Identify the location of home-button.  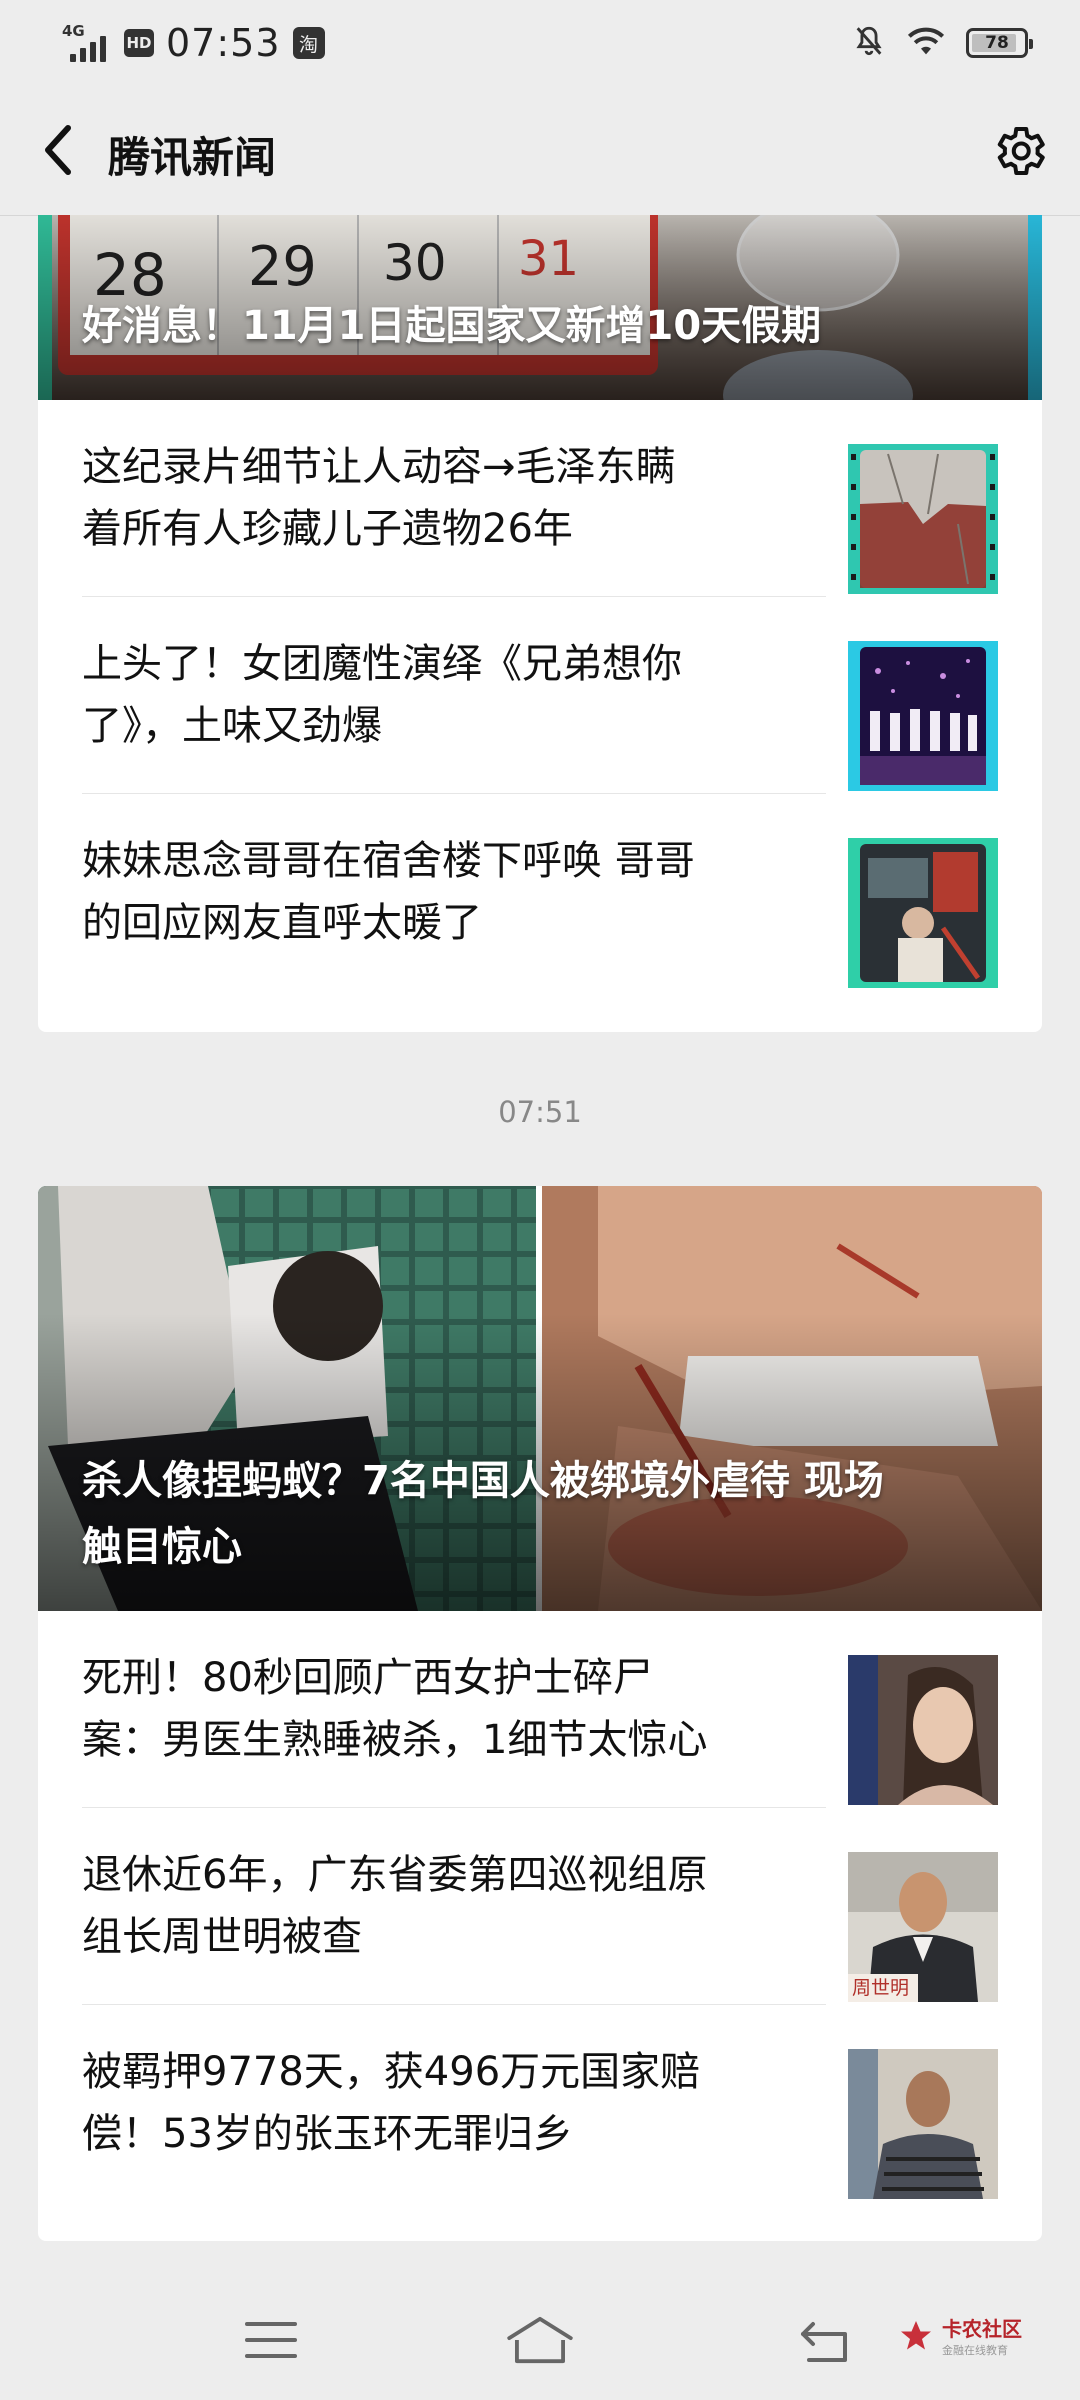
(540, 2340).